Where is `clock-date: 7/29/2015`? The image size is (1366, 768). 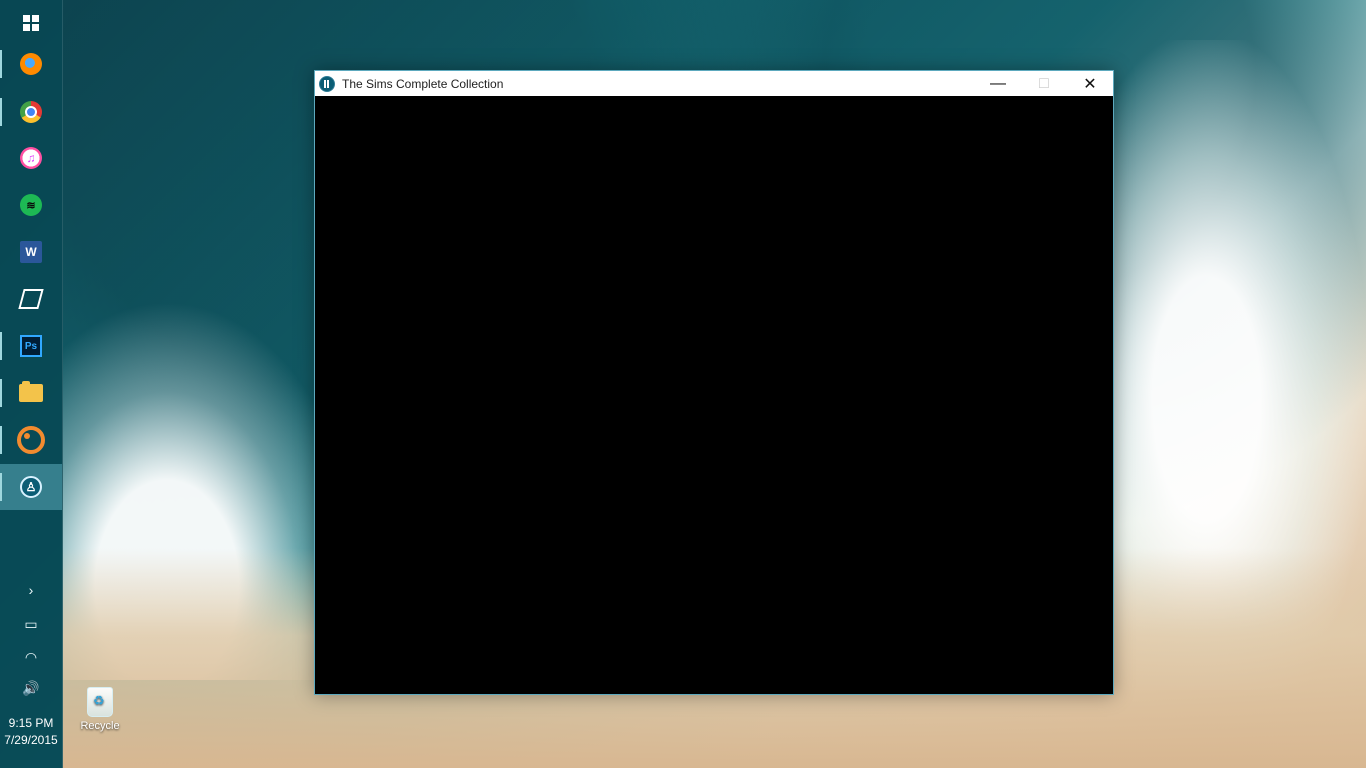
clock-date: 7/29/2015 is located at coordinates (31, 740).